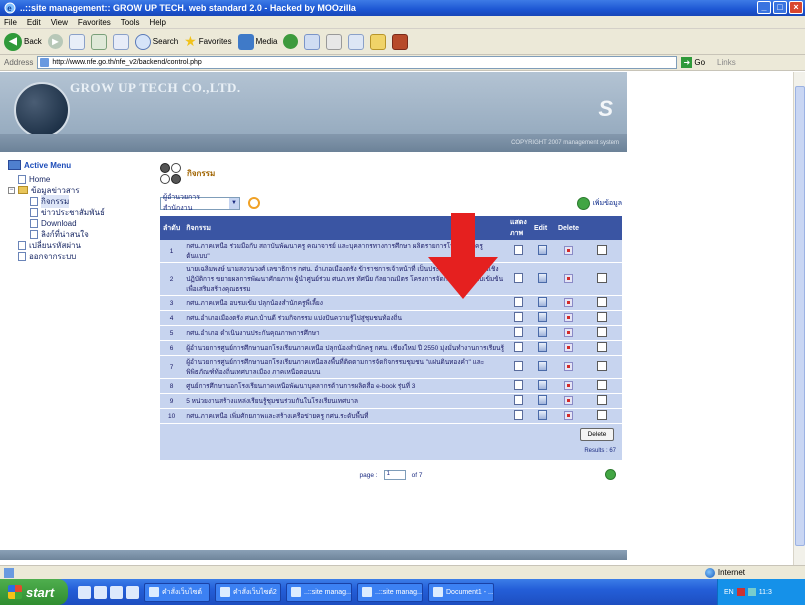 This screenshot has height=605, width=805. What do you see at coordinates (55, 41) in the screenshot?
I see `forward-button: ▶` at bounding box center [55, 41].